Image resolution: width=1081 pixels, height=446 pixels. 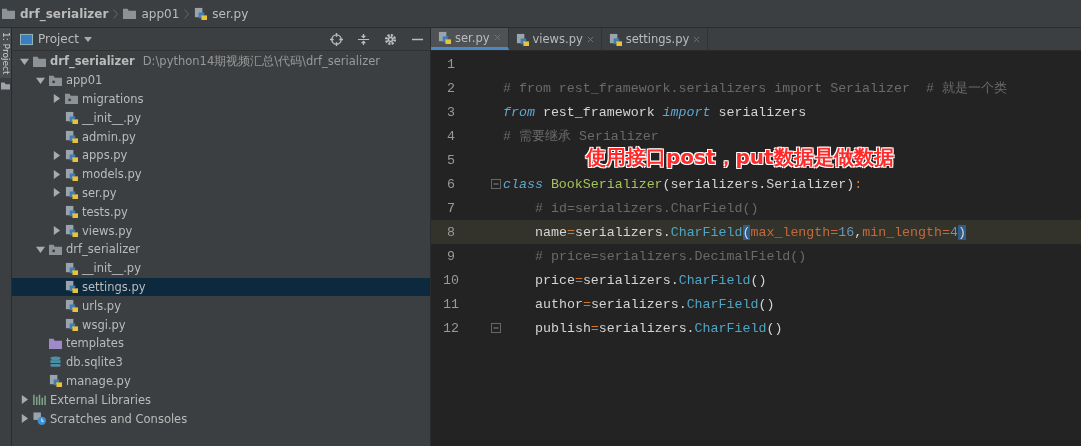 I want to click on line-number: 6, so click(x=451, y=184).